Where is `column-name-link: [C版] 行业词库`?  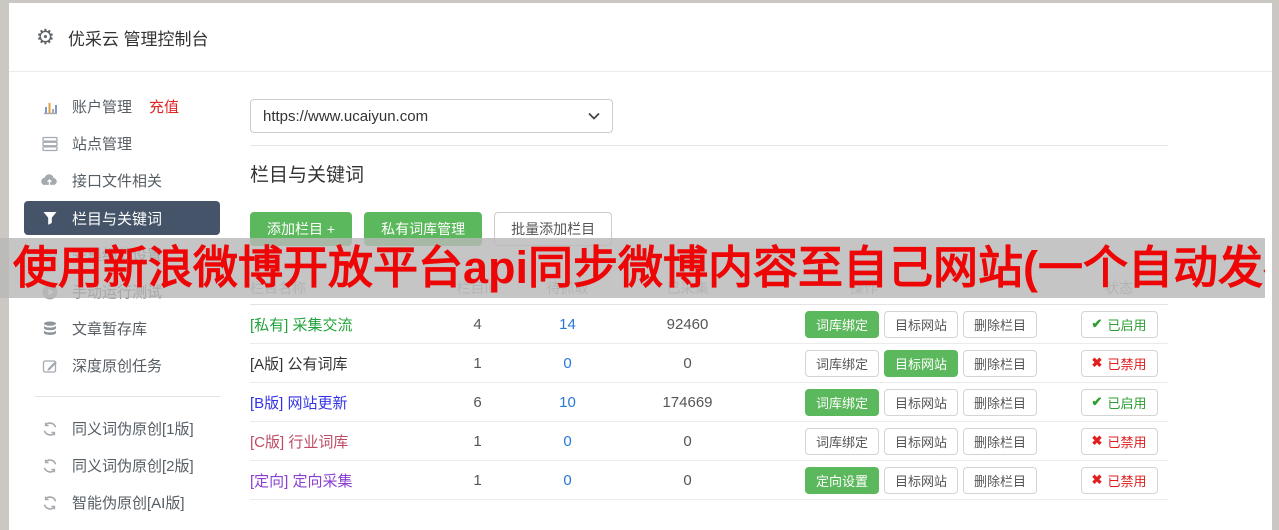 column-name-link: [C版] 行业词库 is located at coordinates (342, 441).